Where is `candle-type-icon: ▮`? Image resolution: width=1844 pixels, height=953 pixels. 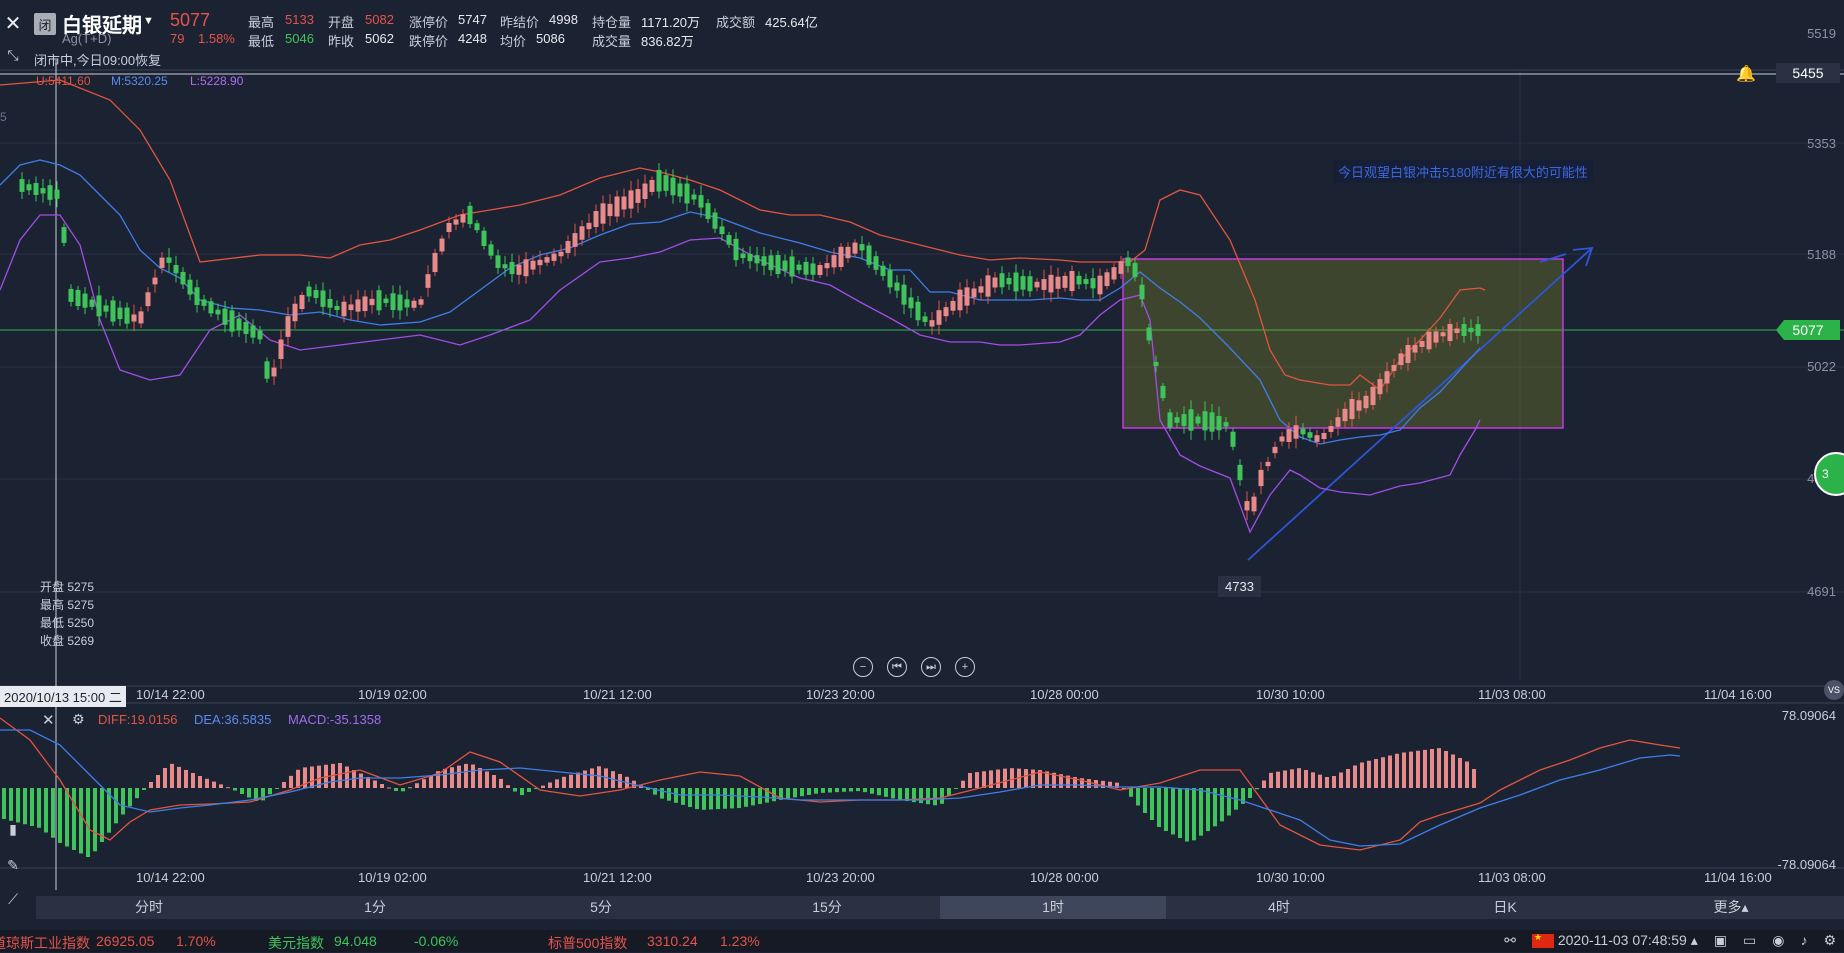 candle-type-icon: ▮ is located at coordinates (13, 829).